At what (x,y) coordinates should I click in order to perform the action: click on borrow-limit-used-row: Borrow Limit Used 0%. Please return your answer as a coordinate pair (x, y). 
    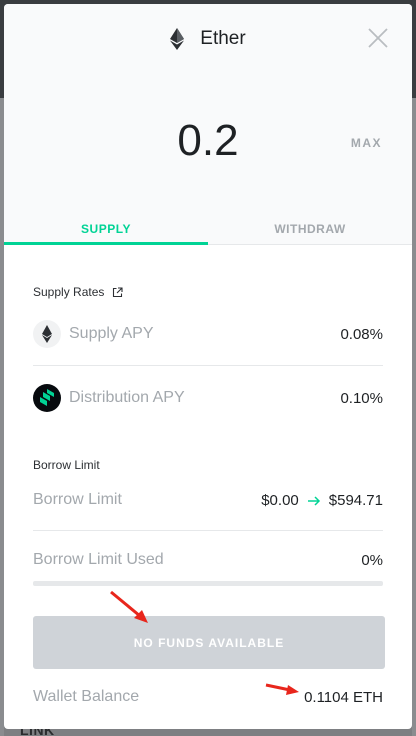
    Looking at the image, I should click on (208, 560).